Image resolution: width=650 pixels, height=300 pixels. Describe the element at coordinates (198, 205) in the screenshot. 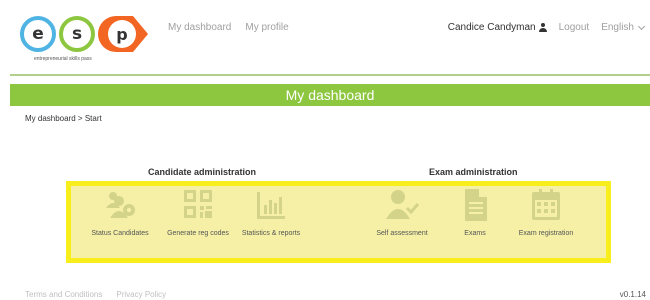

I see `qr-code-icon` at that location.